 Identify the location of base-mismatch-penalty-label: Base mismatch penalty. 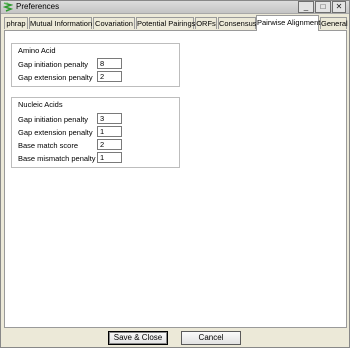
(57, 158).